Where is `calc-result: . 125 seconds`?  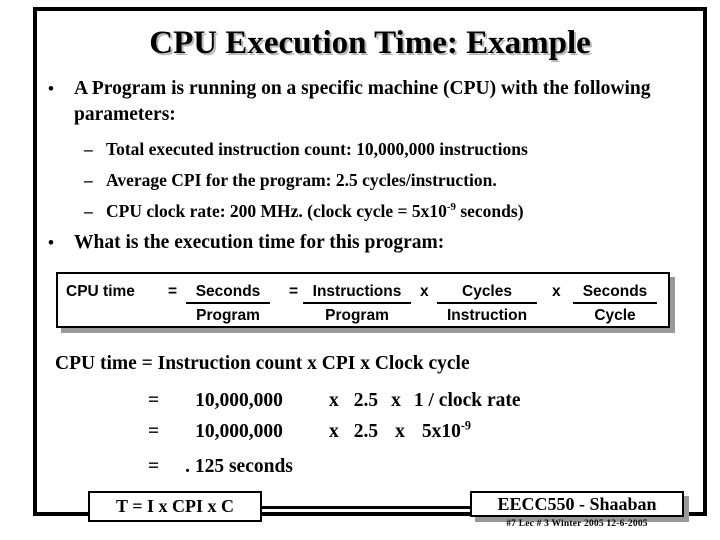 calc-result: . 125 seconds is located at coordinates (239, 466).